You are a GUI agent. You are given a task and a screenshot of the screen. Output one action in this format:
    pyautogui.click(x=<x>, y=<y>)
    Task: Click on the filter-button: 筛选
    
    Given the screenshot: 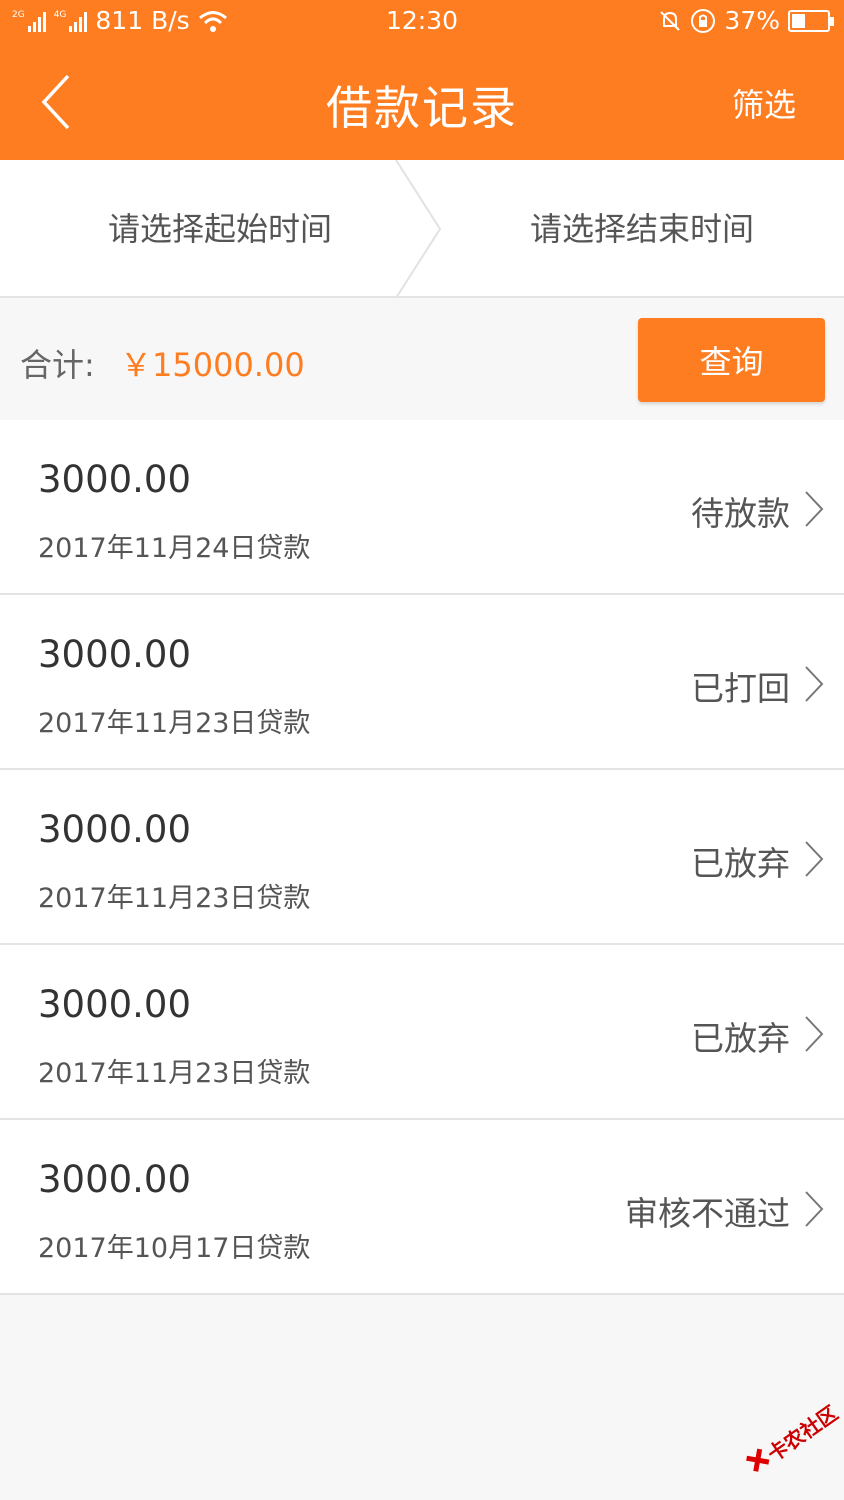 What is the action you would take?
    pyautogui.click(x=764, y=103)
    